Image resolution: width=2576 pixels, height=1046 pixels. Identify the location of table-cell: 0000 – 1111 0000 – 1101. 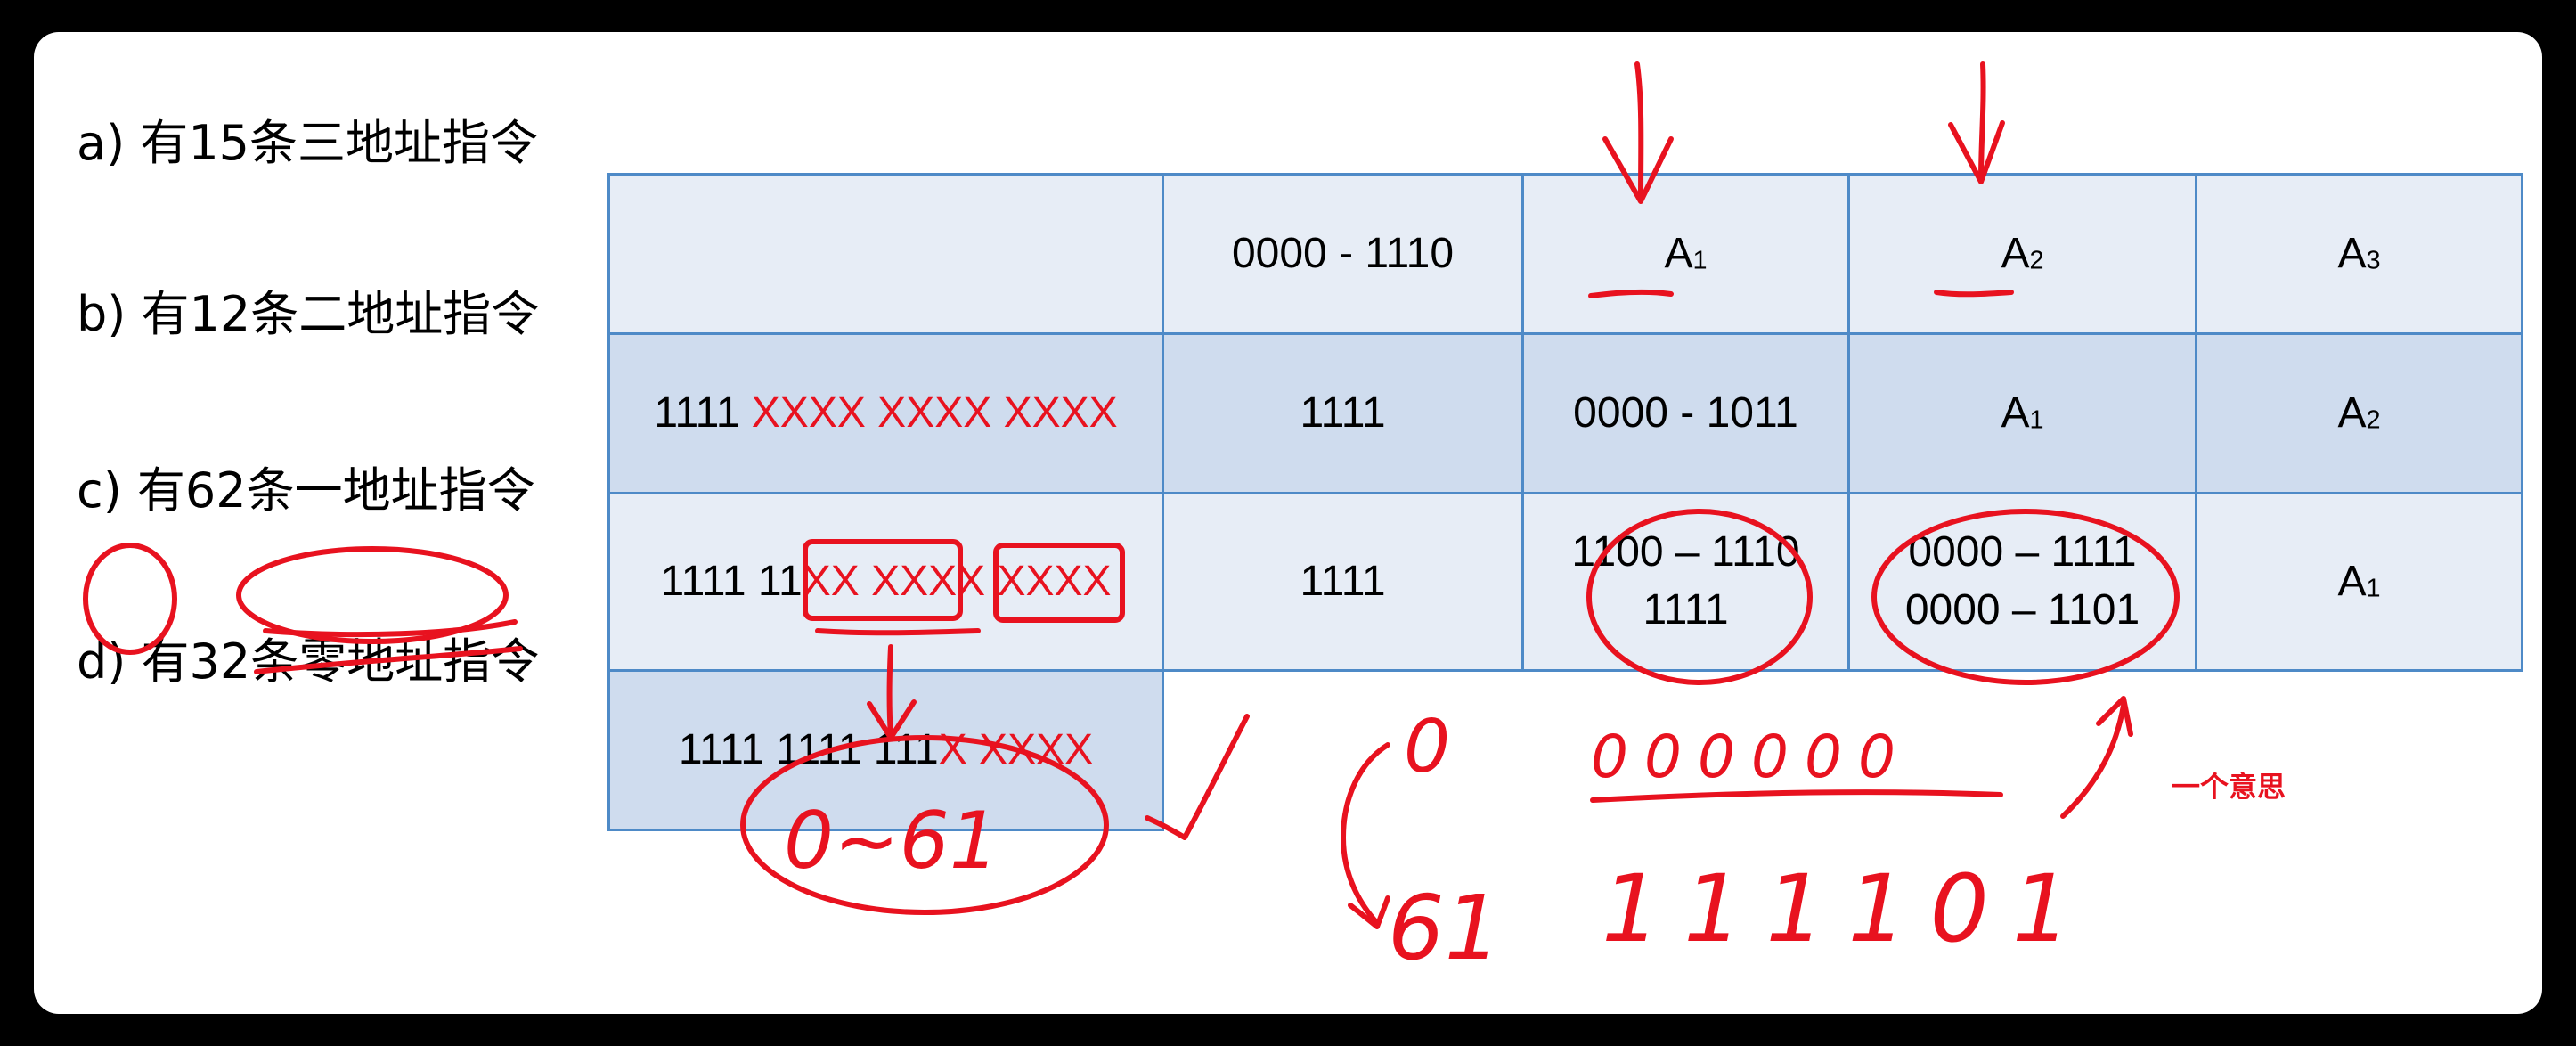
(2022, 582).